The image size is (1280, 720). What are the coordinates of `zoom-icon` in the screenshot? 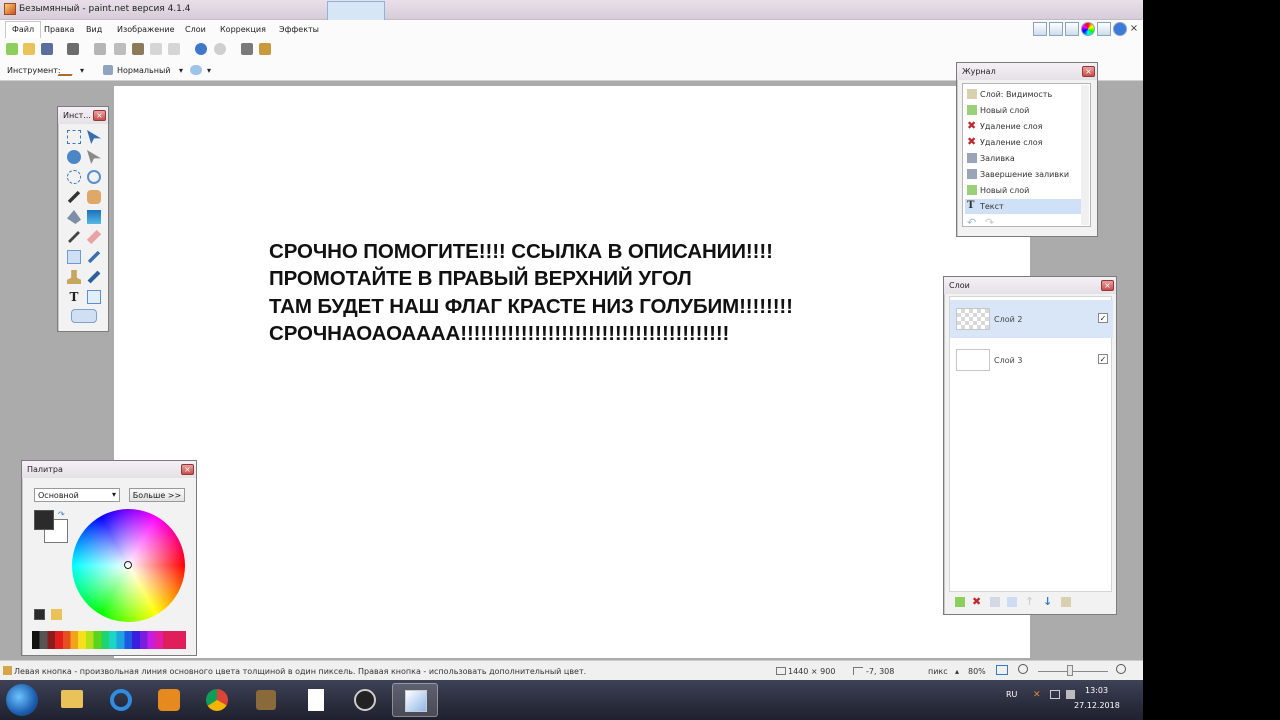 It's located at (94, 177).